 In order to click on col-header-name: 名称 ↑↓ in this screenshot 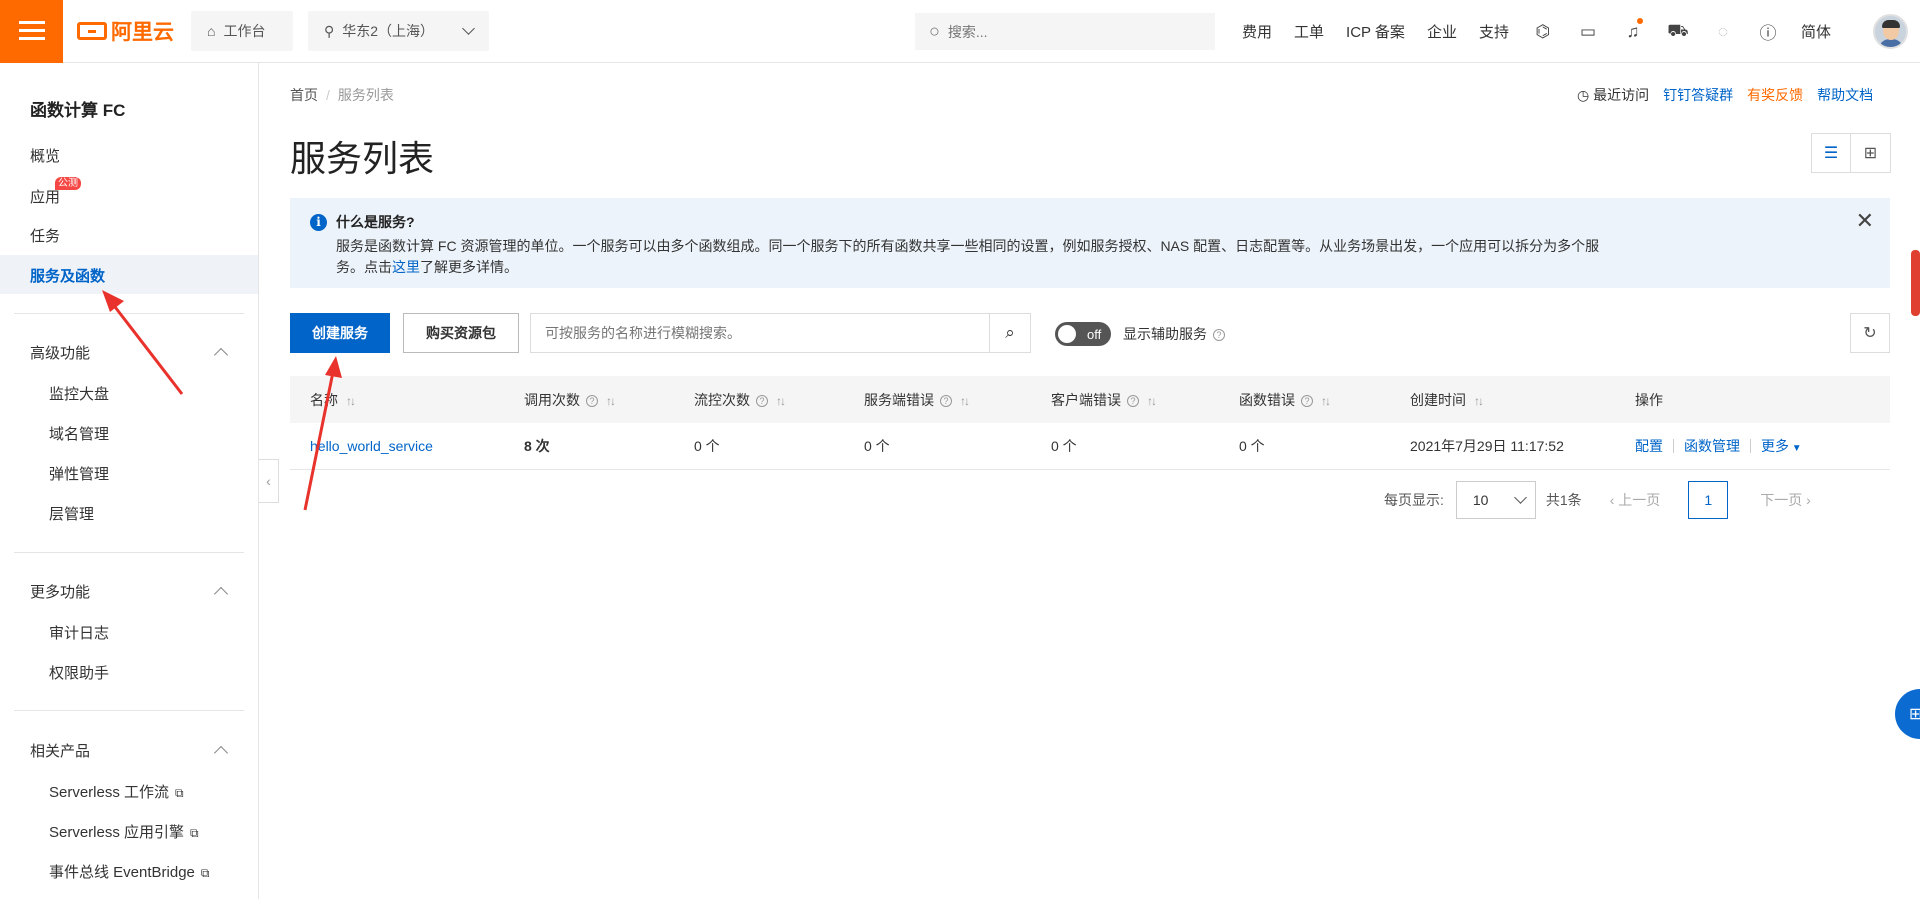, I will do `click(333, 400)`.